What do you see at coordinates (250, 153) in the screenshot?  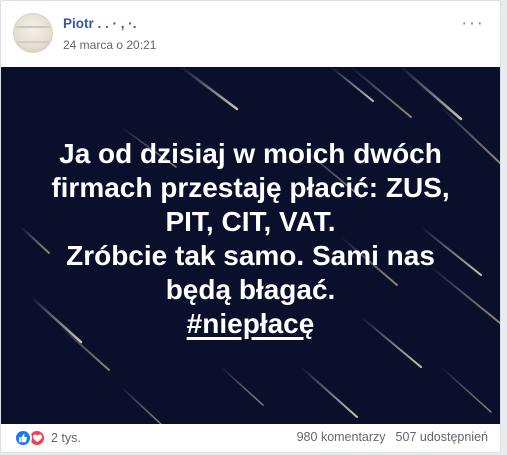 I see `caption-line: Ja od dzisiaj w moich dwóch` at bounding box center [250, 153].